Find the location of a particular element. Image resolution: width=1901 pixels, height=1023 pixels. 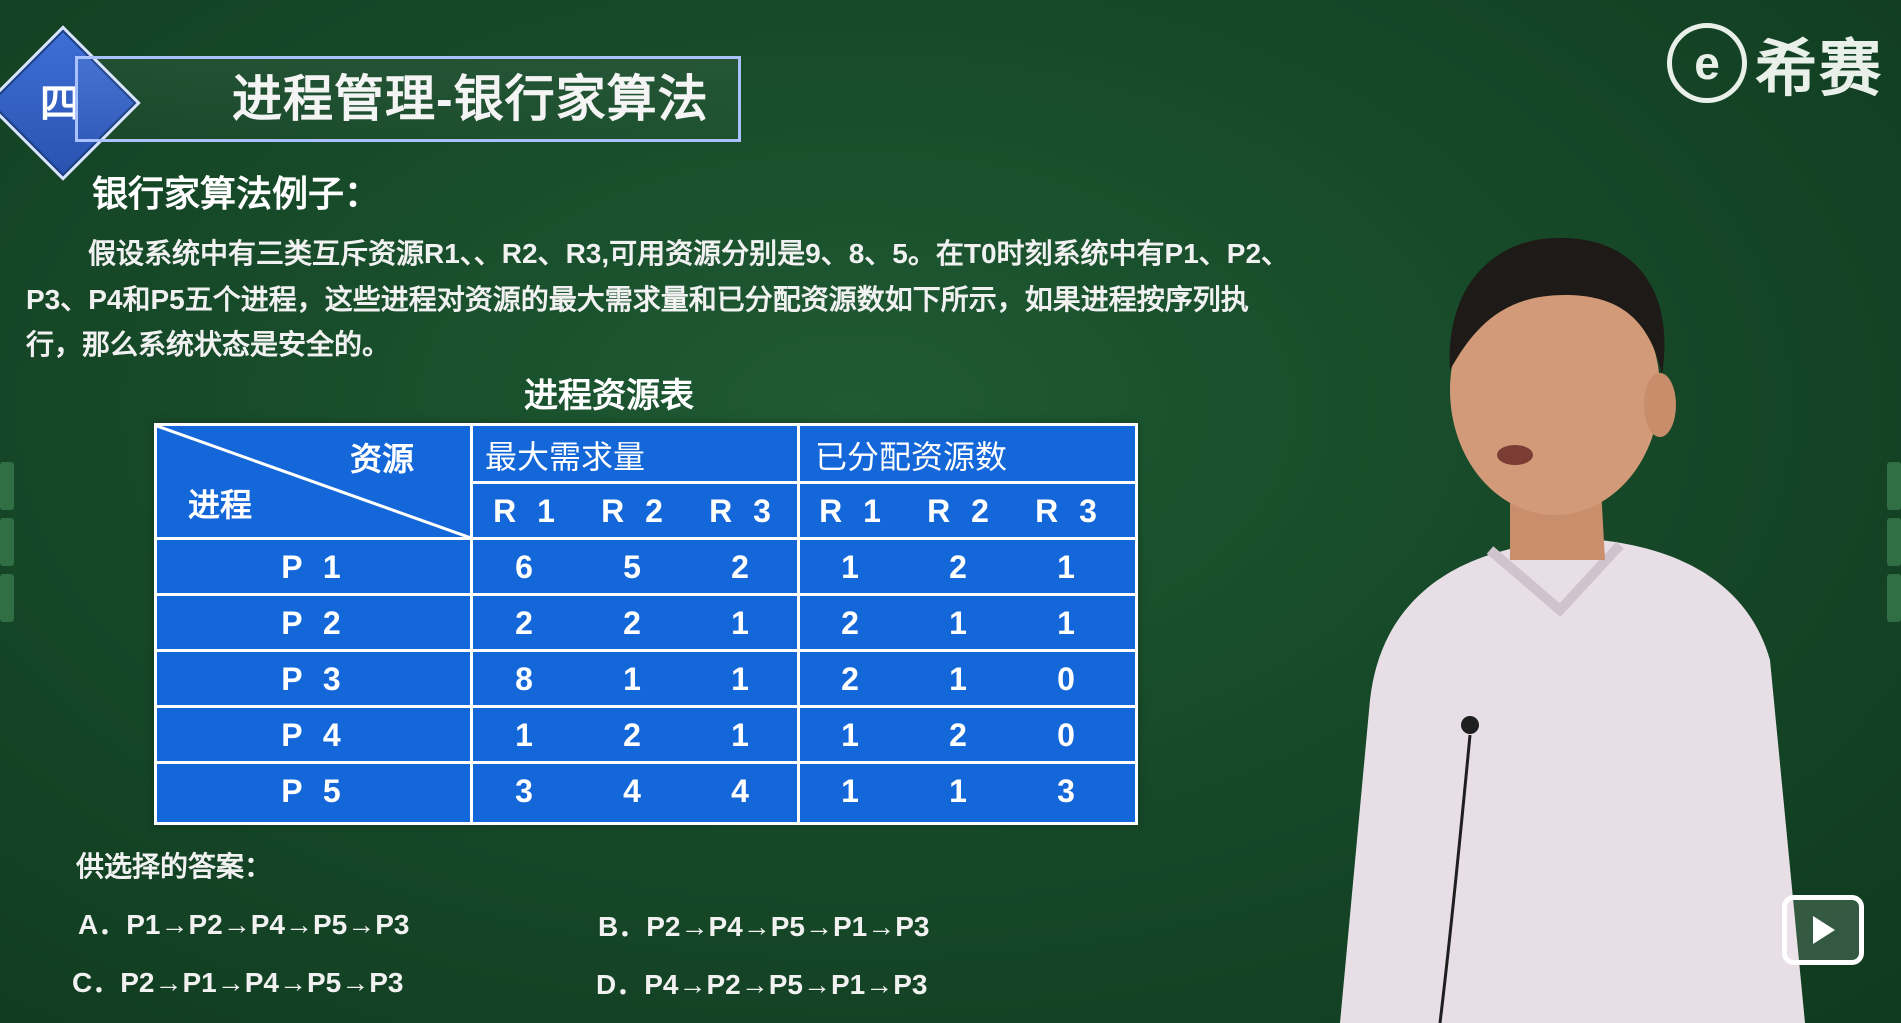

row-process-p1: P 1 is located at coordinates (314, 566).